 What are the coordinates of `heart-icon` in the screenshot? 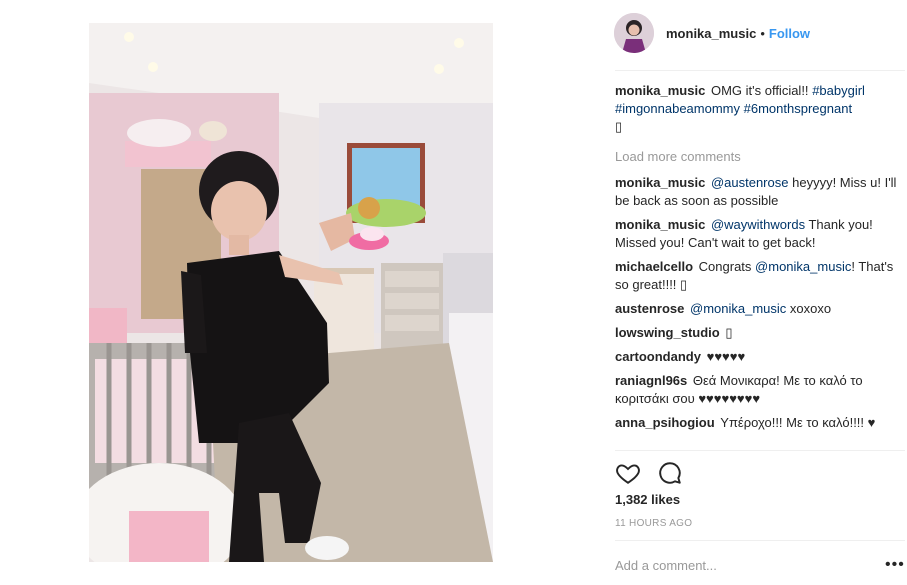 It's located at (628, 474).